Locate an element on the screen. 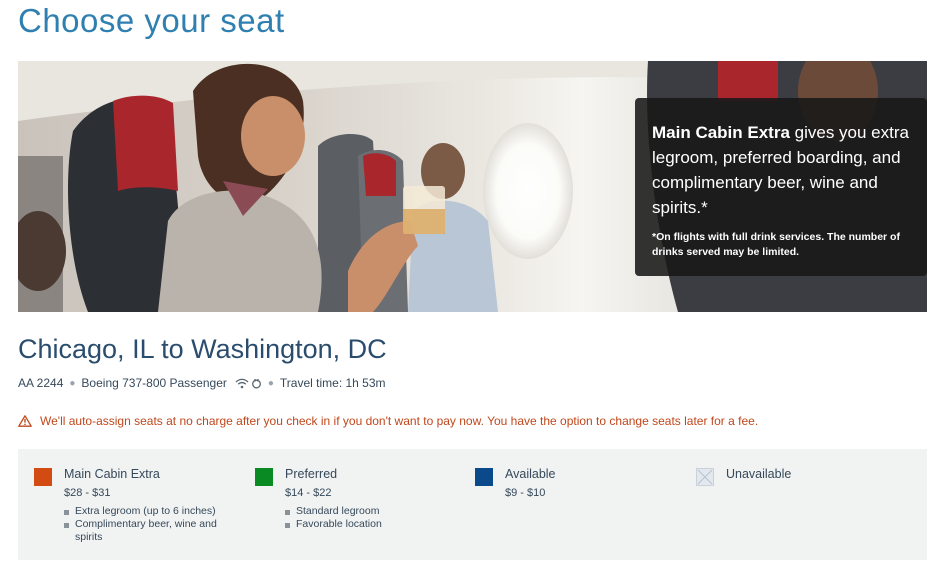  flight-number: AA 2244 is located at coordinates (41, 383).